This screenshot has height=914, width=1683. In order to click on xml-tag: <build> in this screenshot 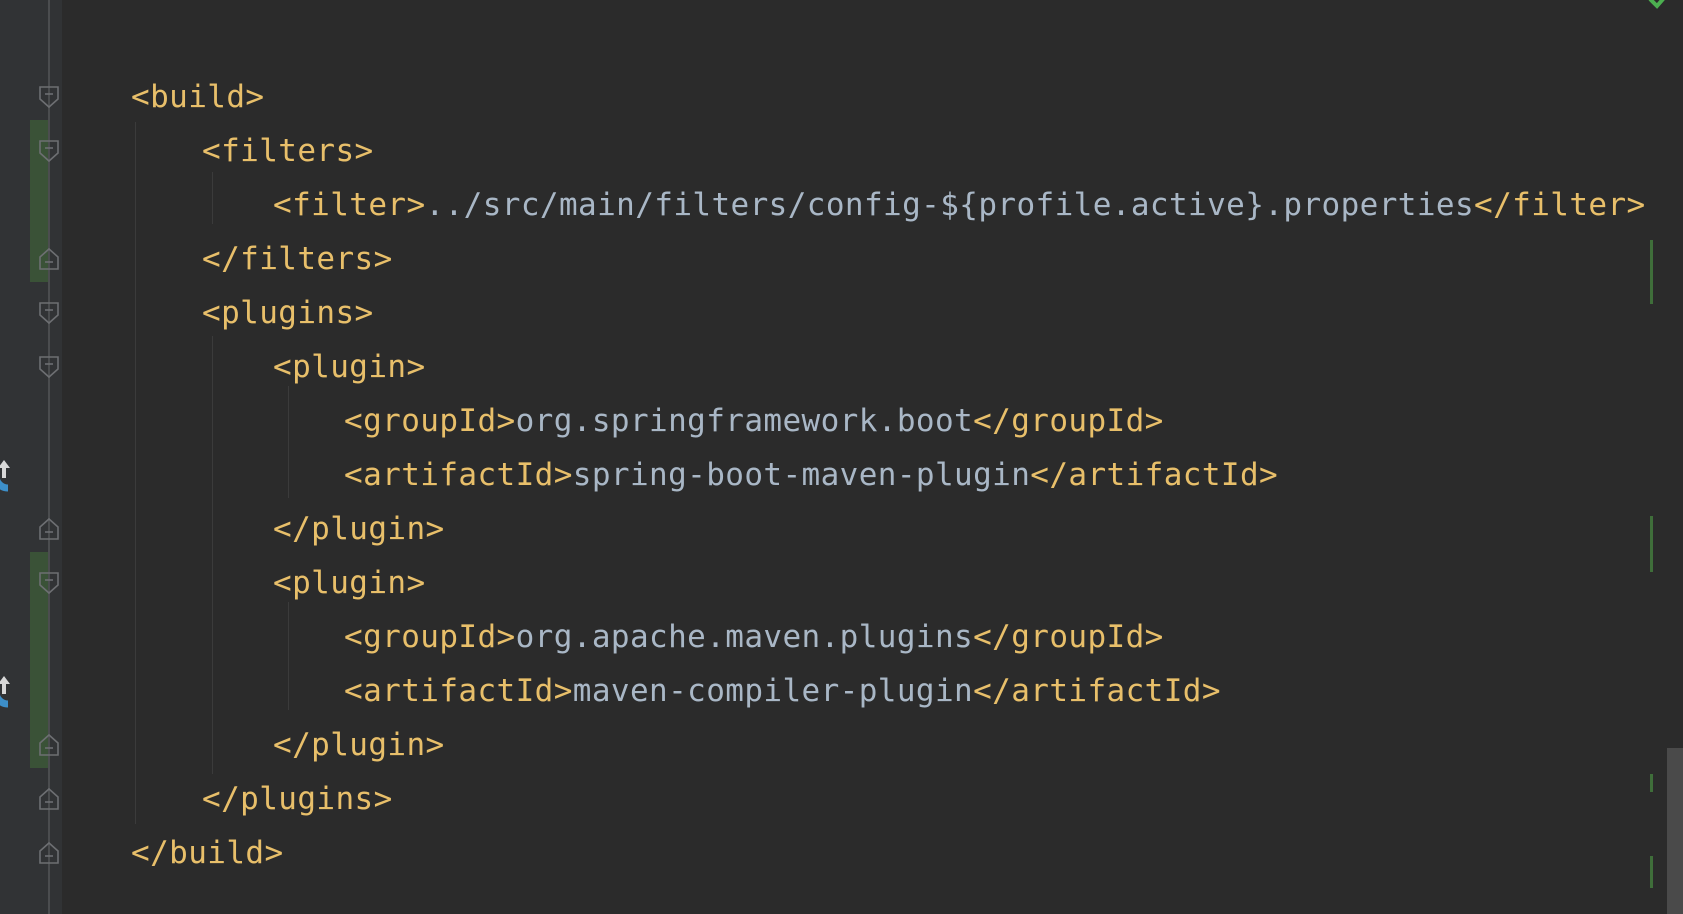, I will do `click(198, 97)`.